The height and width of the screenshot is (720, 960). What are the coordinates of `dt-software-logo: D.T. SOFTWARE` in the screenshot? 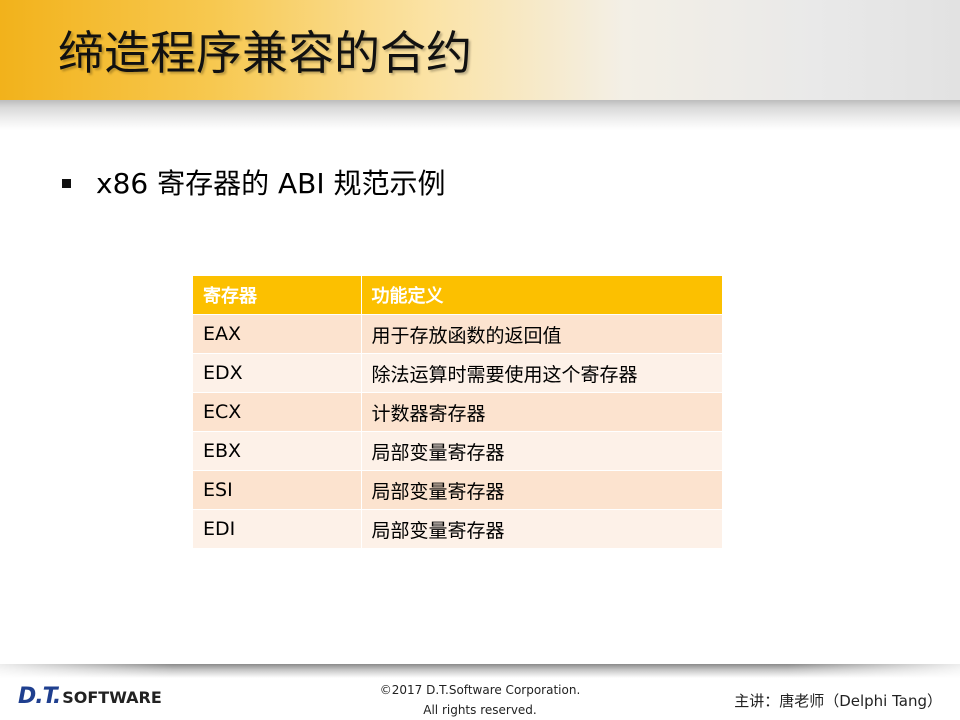 It's located at (90, 698).